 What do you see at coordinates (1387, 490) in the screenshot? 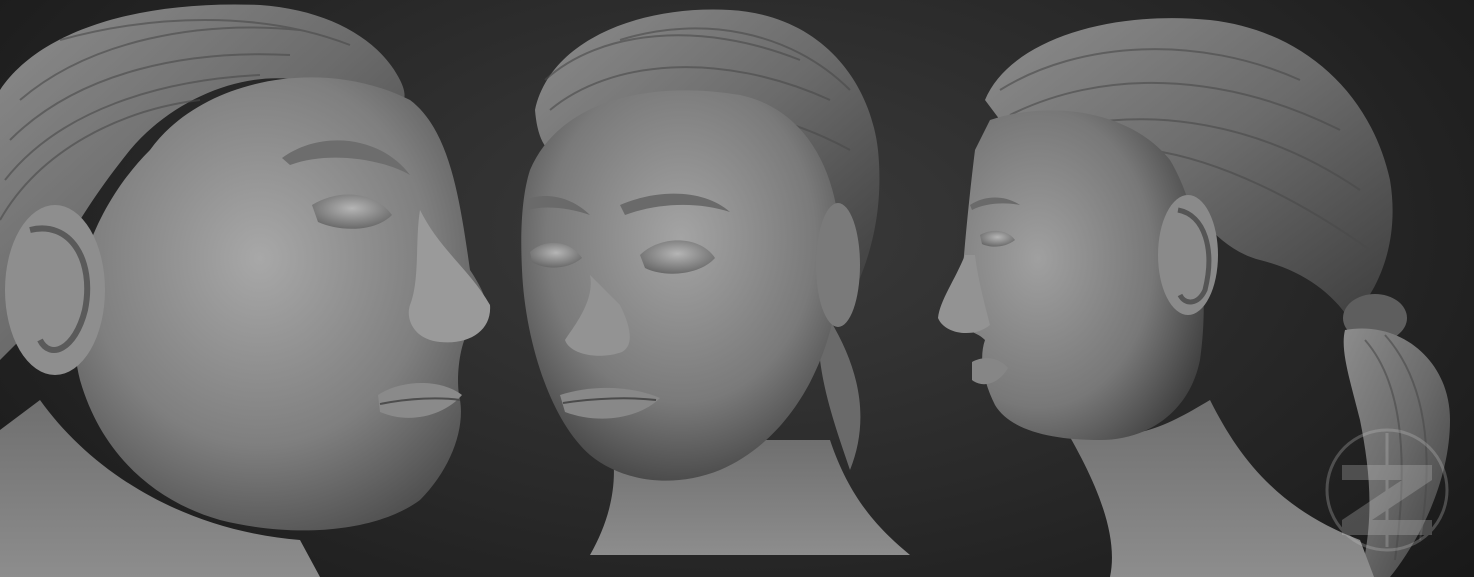
I see `zbrush-logo-icon` at bounding box center [1387, 490].